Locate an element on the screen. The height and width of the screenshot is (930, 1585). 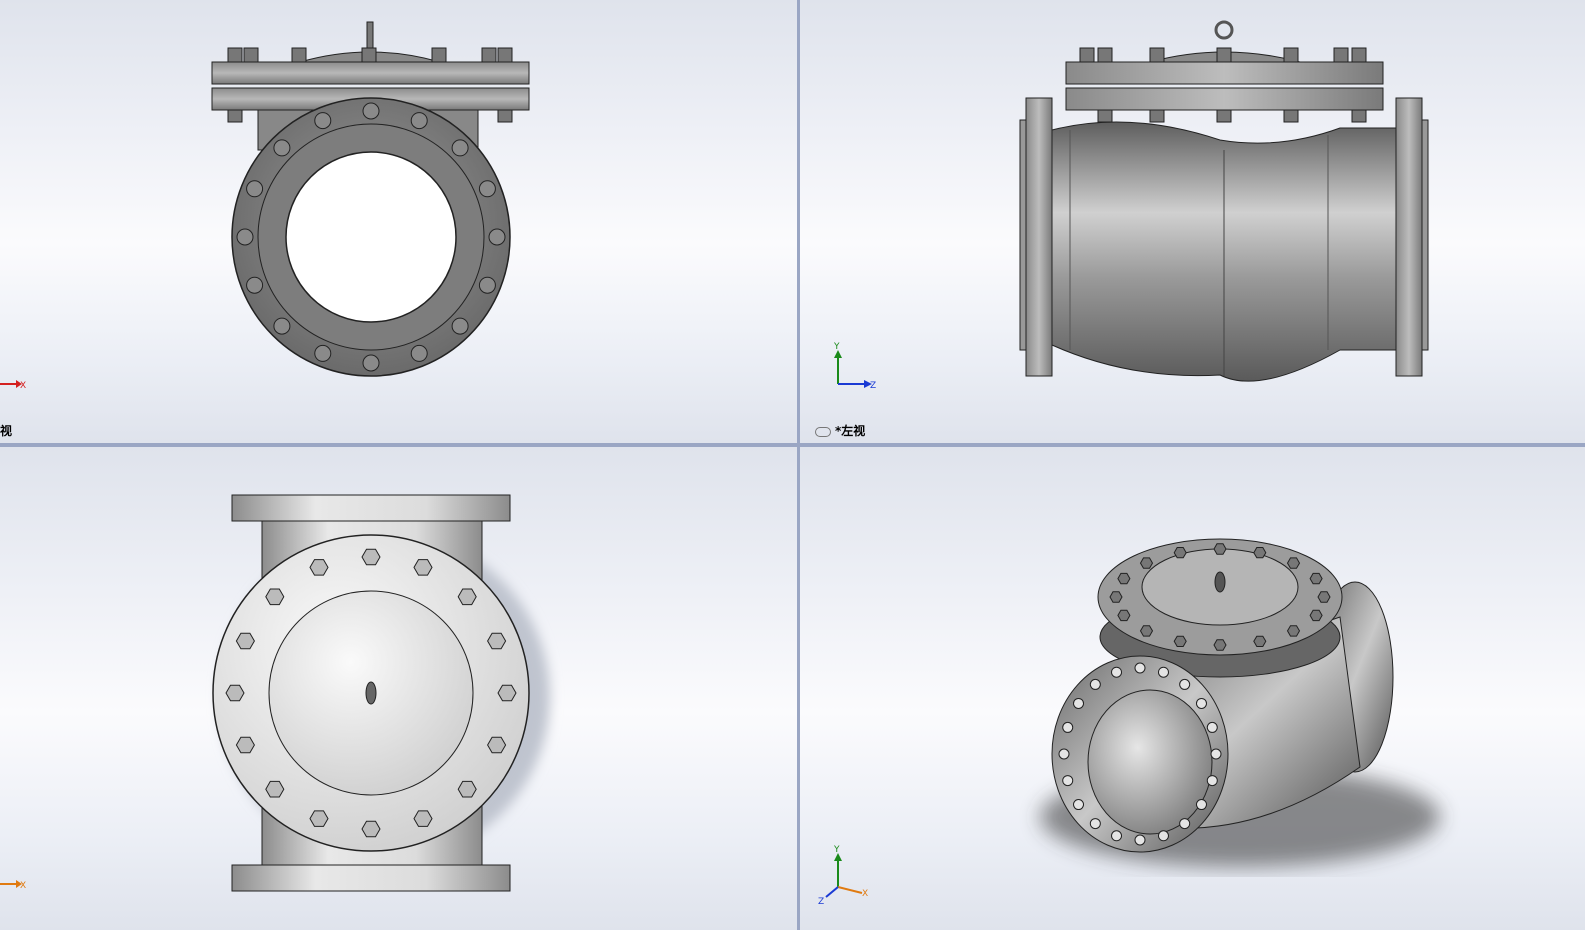
horizontal-splitter is located at coordinates (792, 445).